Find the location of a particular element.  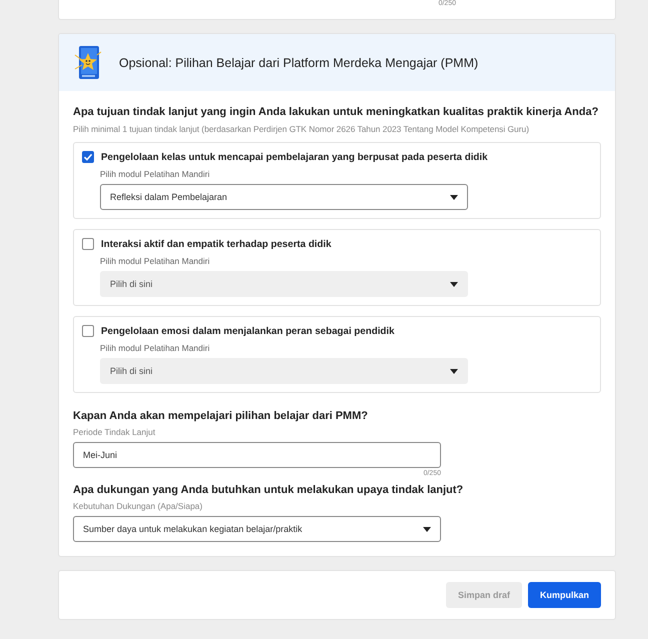

option-label: Pengelolaan emosi dalam menjalankan peran sebagai pendidik is located at coordinates (247, 331).